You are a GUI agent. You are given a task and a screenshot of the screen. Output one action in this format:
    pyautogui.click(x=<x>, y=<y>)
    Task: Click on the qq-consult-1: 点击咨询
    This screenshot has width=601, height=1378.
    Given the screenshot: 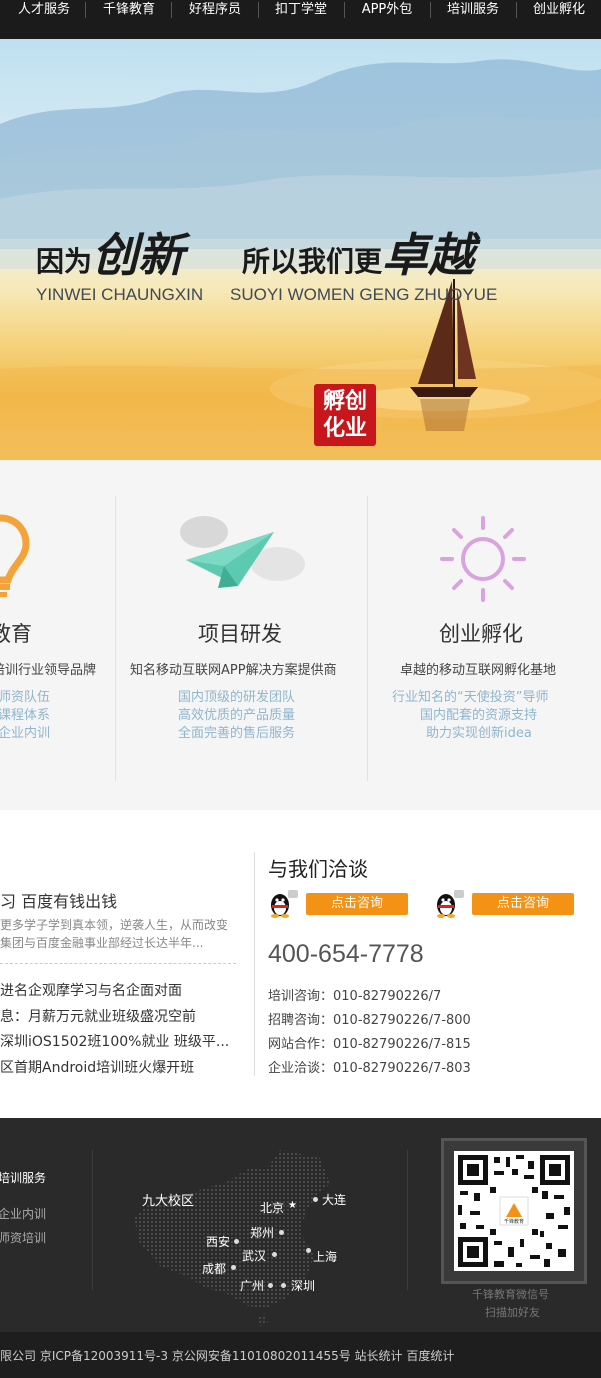 What is the action you would take?
    pyautogui.click(x=339, y=905)
    